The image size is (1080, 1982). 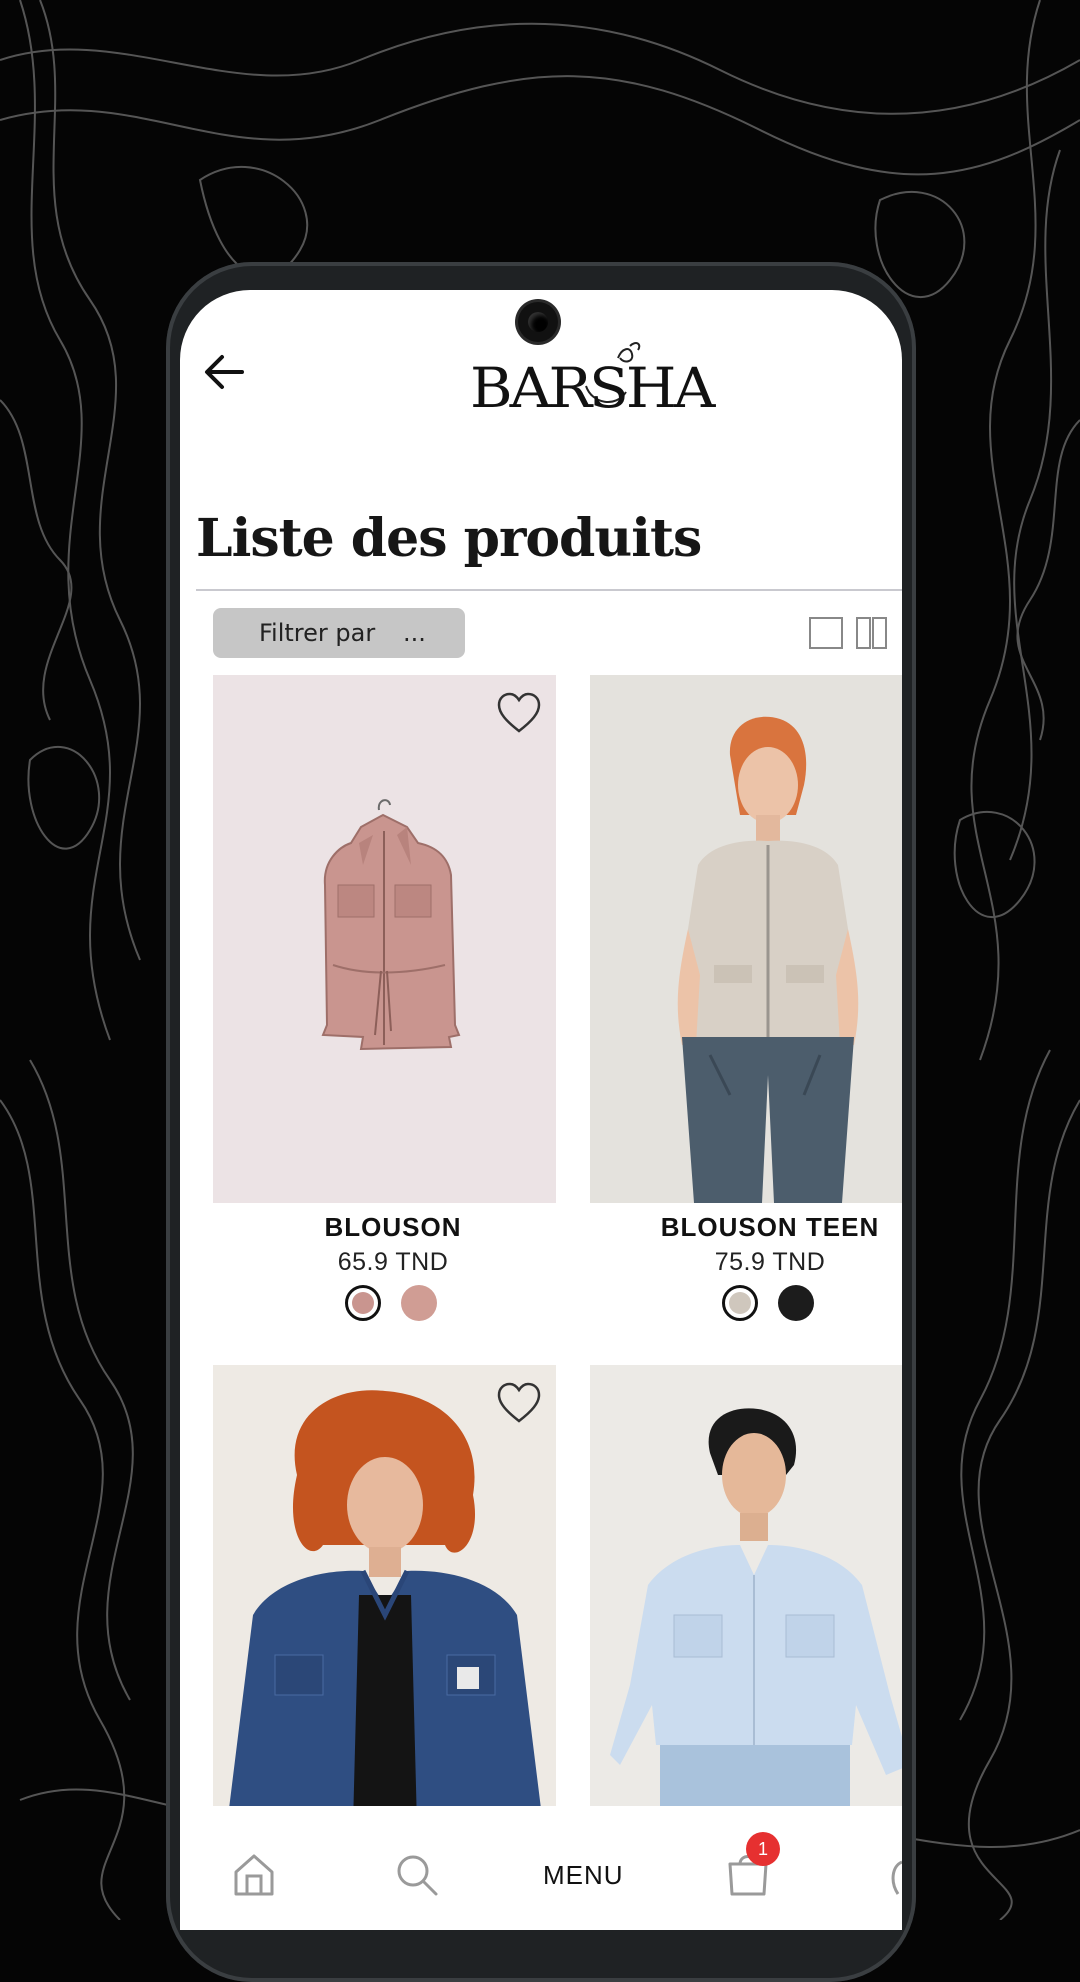 What do you see at coordinates (391, 925) in the screenshot?
I see `vest-garment-image` at bounding box center [391, 925].